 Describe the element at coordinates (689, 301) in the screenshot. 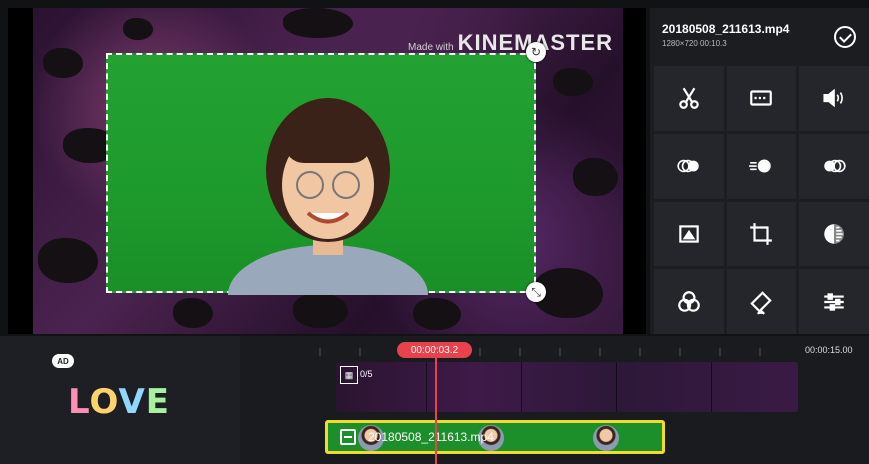

I see `color-filter-icon` at that location.